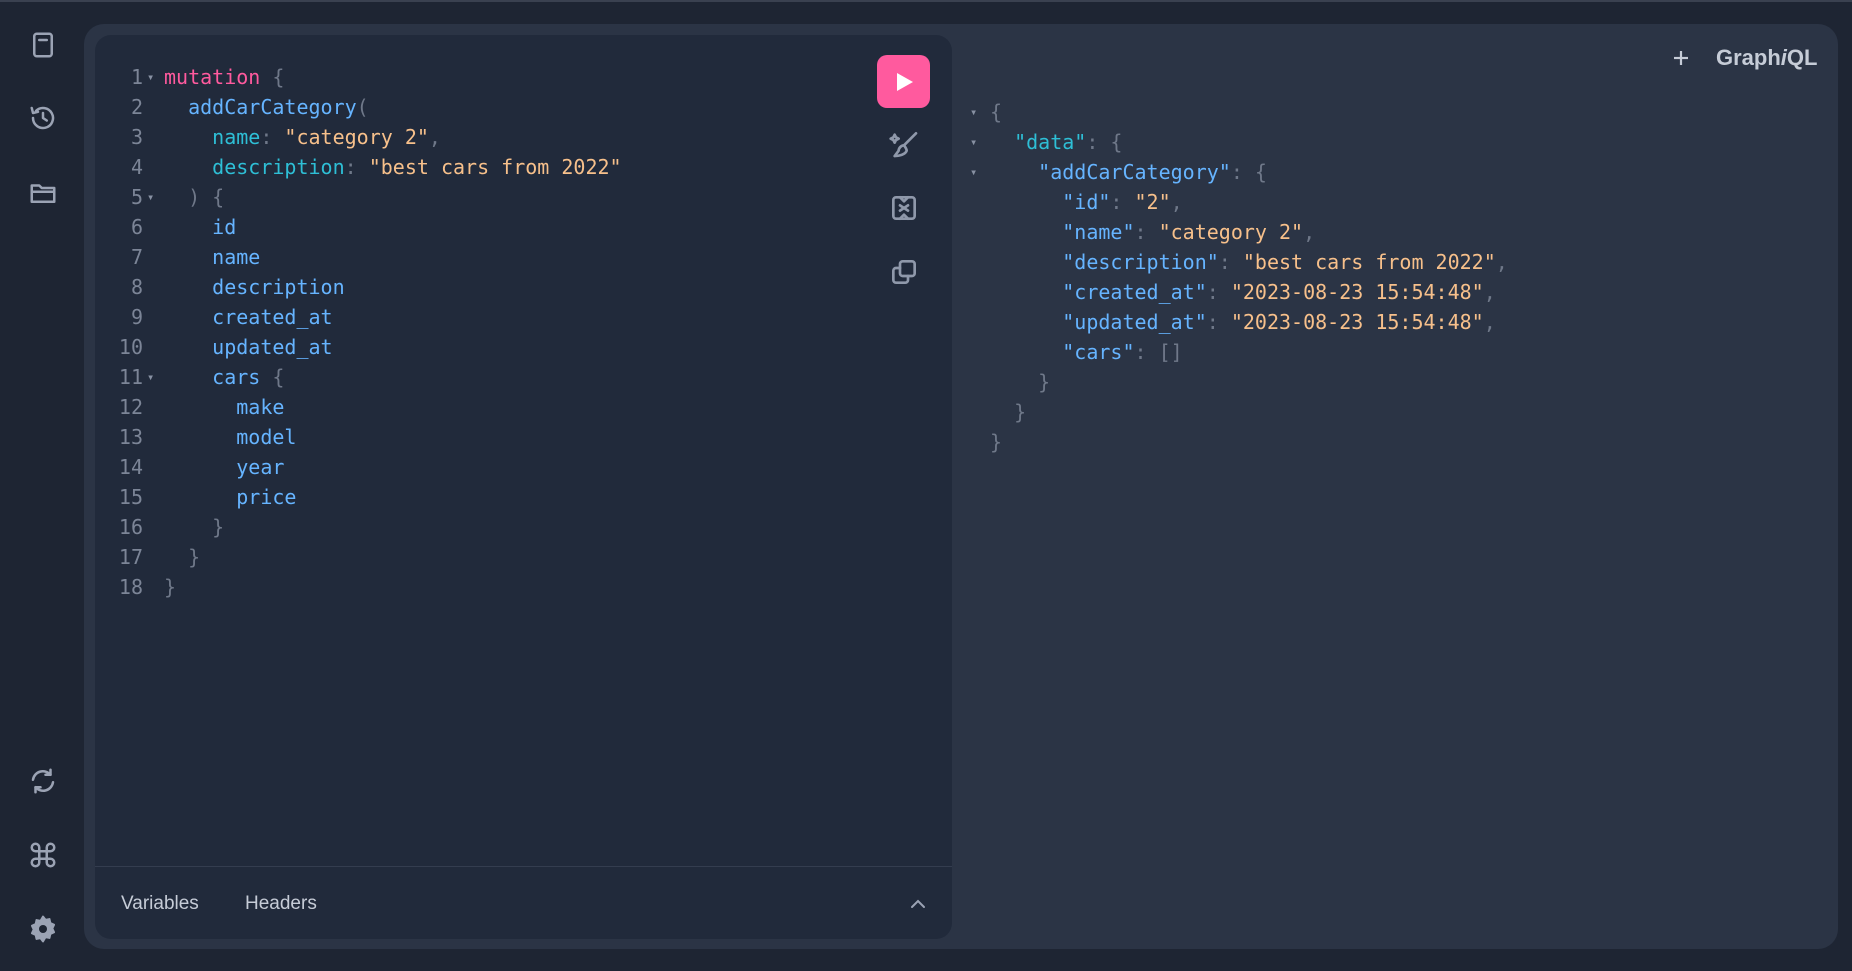 The width and height of the screenshot is (1852, 971). I want to click on code-text: id, so click(200, 227).